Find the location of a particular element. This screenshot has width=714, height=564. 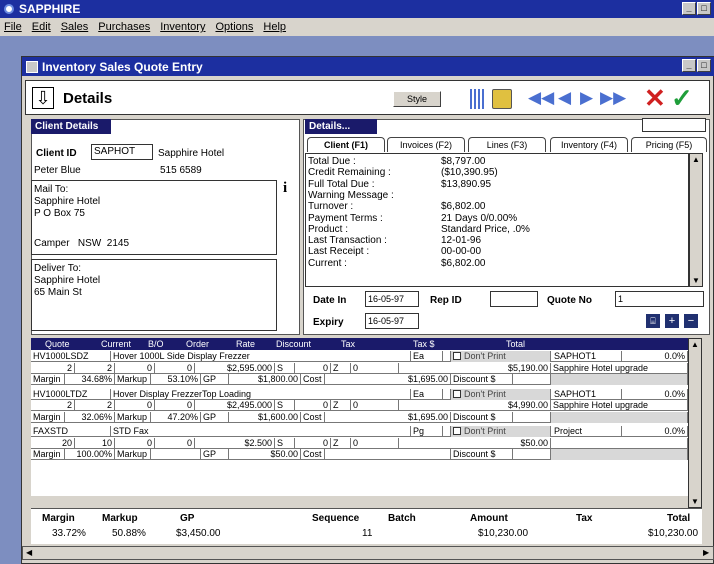

col-rate: Rate is located at coordinates (245, 344).